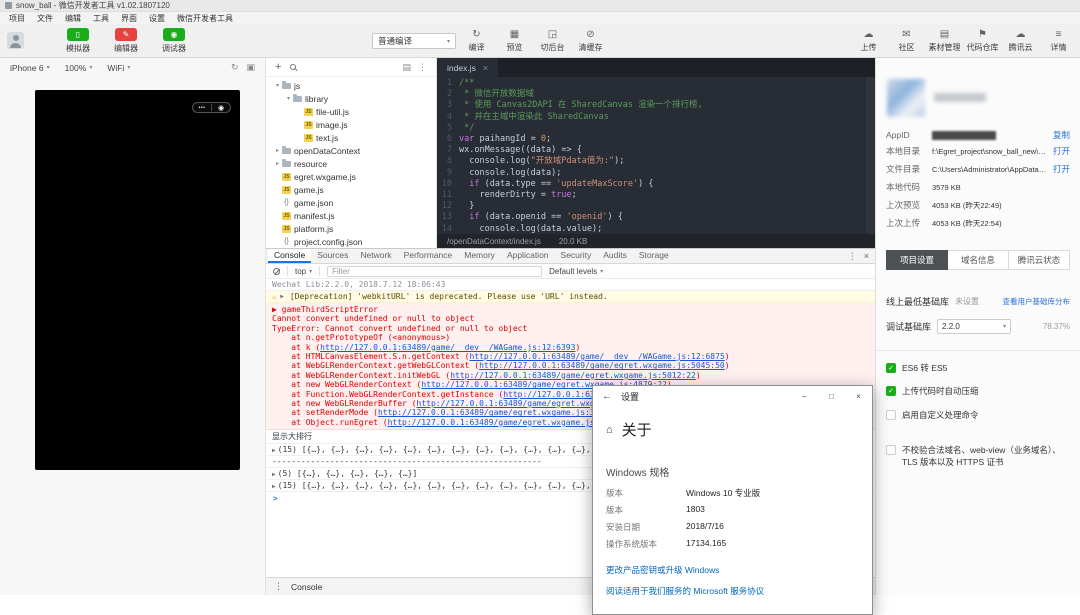 Image resolution: width=1080 pixels, height=615 pixels. What do you see at coordinates (129, 18) in the screenshot?
I see `menubar-item: 界面` at bounding box center [129, 18].